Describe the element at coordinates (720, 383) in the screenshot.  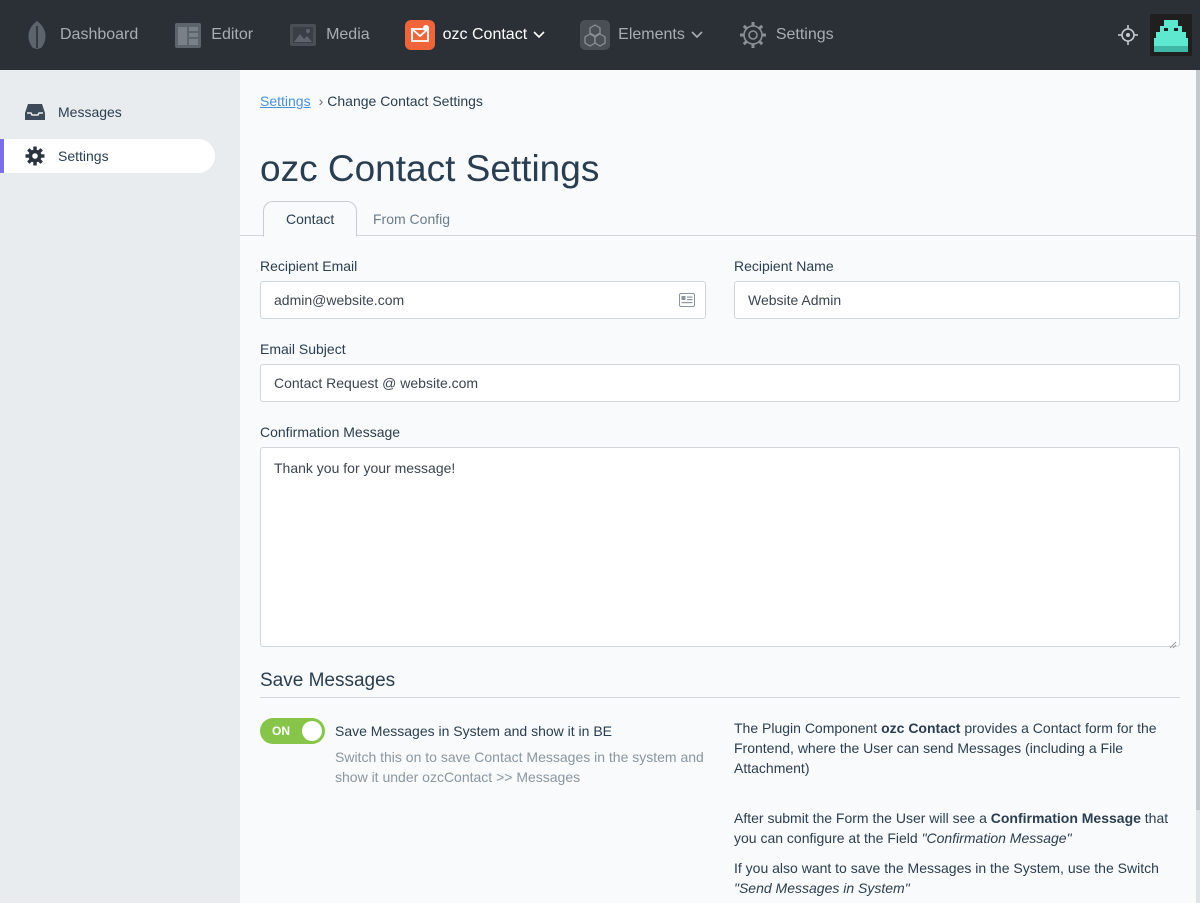
I see `email-subject-input: Contact Request @ website.com` at that location.